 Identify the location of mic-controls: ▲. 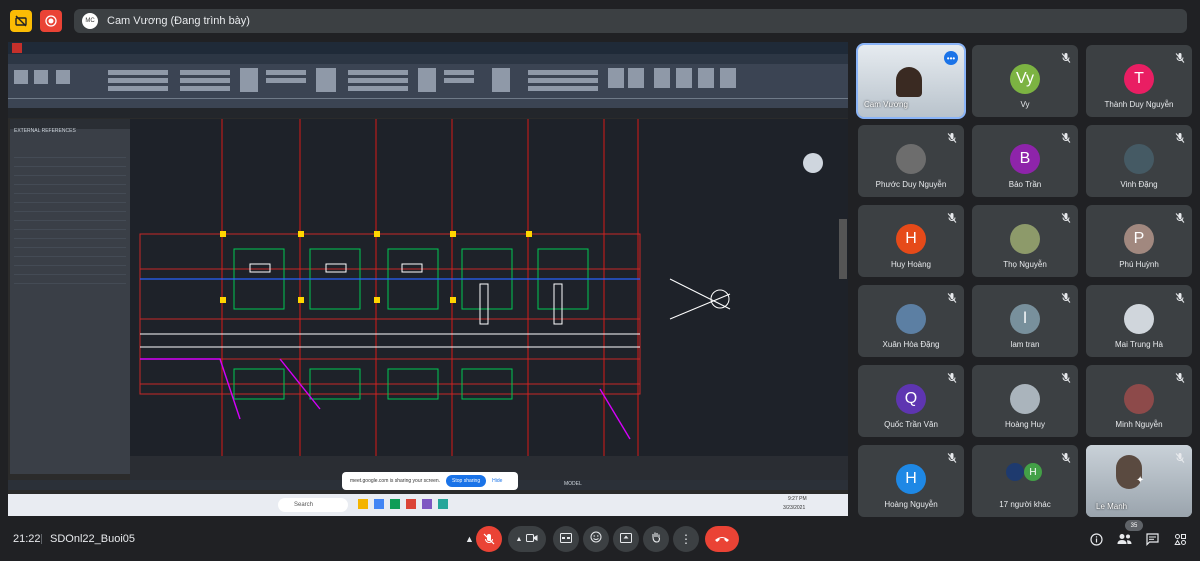
(482, 539).